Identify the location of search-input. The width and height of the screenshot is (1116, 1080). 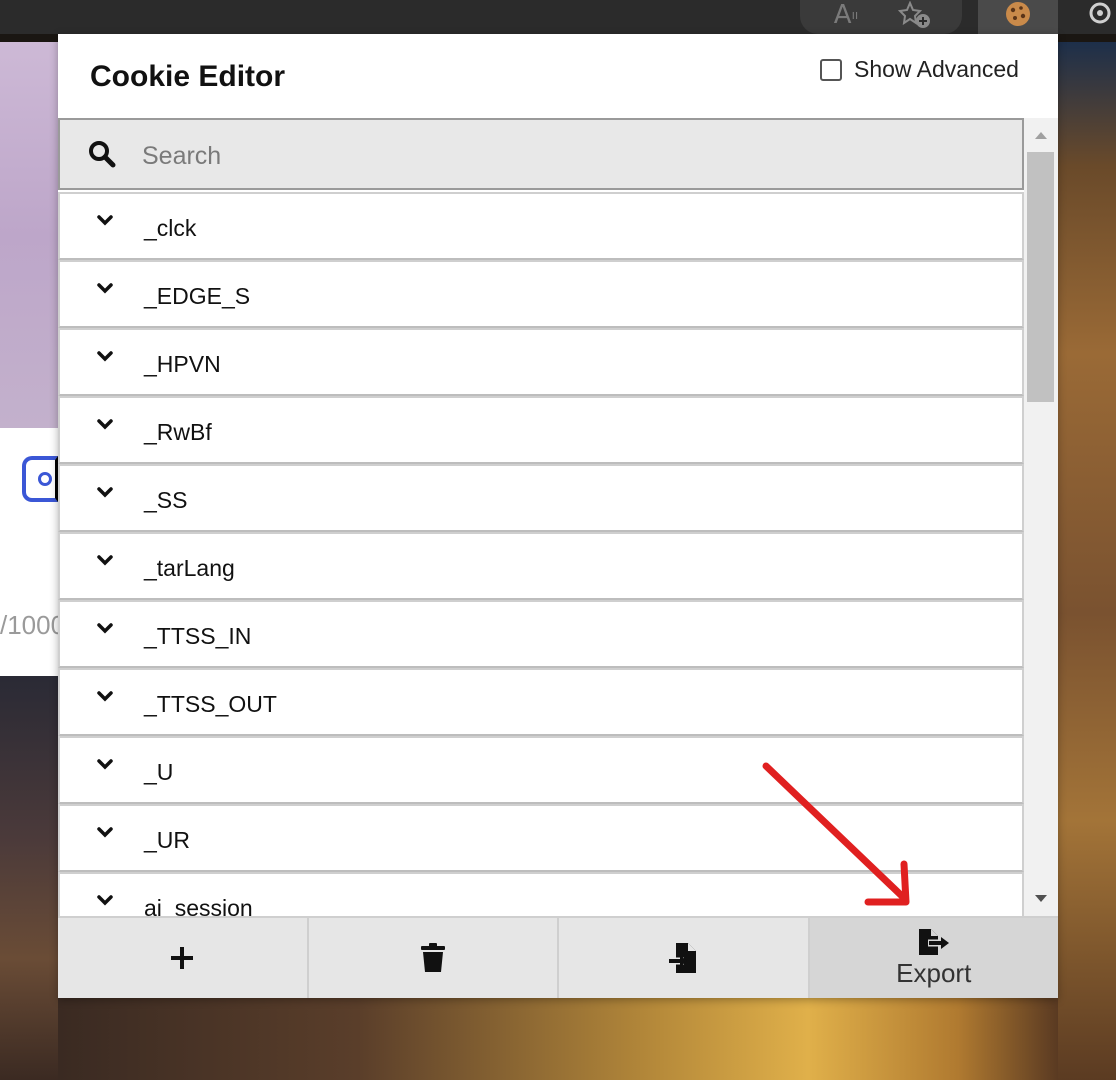
(562, 156).